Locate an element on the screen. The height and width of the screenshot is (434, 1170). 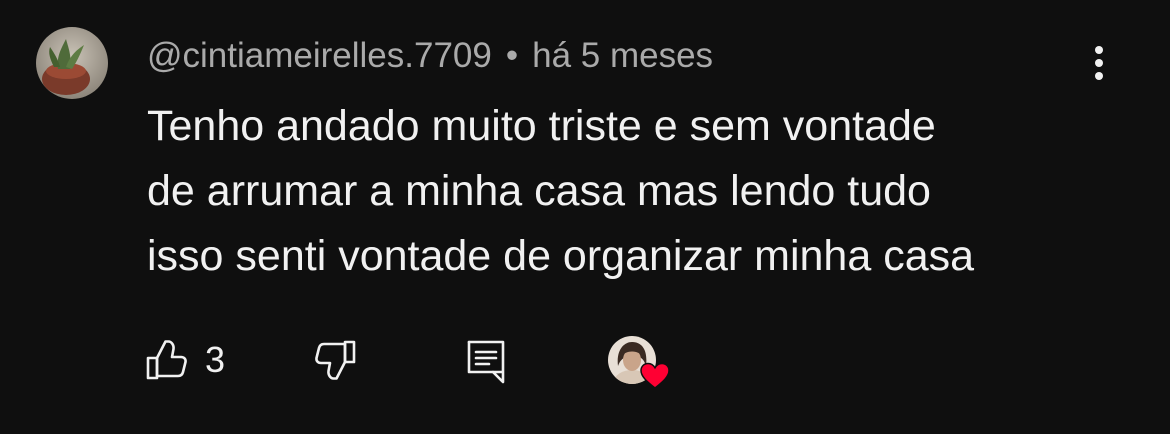
dislike-button is located at coordinates (335, 360).